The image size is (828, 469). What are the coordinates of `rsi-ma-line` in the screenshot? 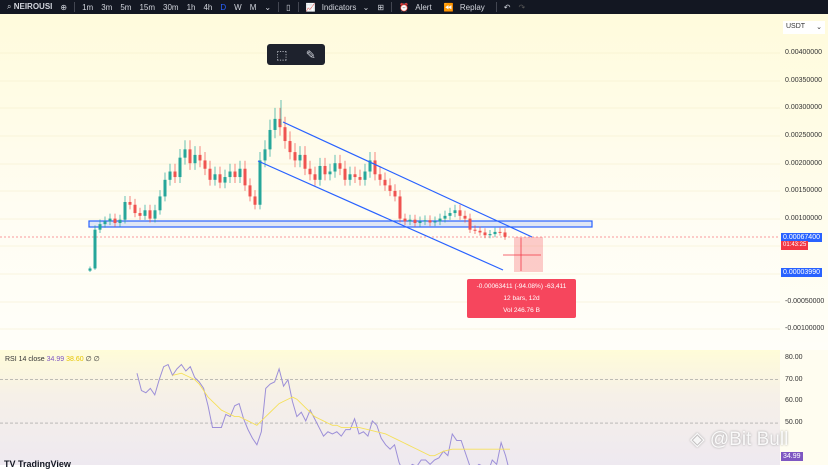 It's located at (341, 414).